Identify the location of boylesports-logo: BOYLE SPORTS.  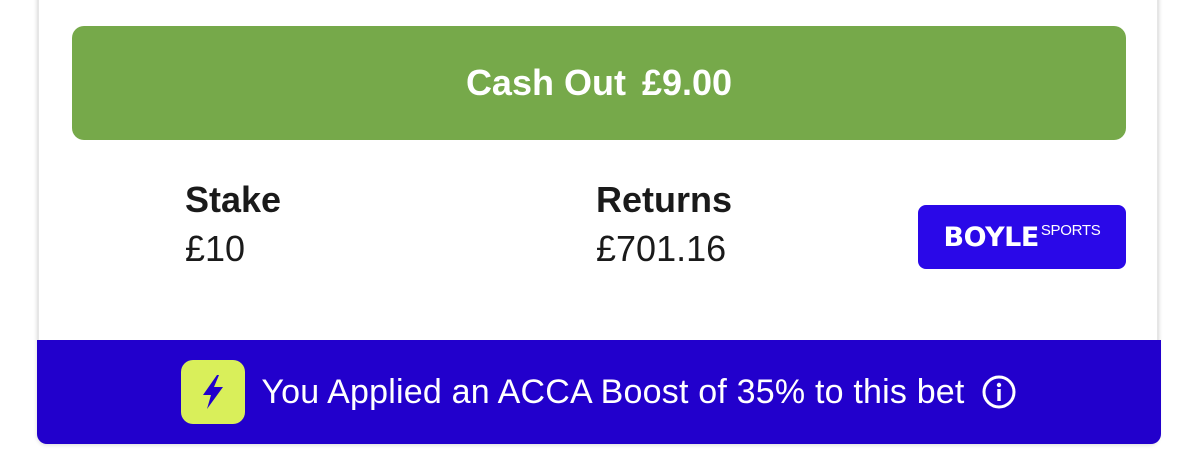
(1022, 237).